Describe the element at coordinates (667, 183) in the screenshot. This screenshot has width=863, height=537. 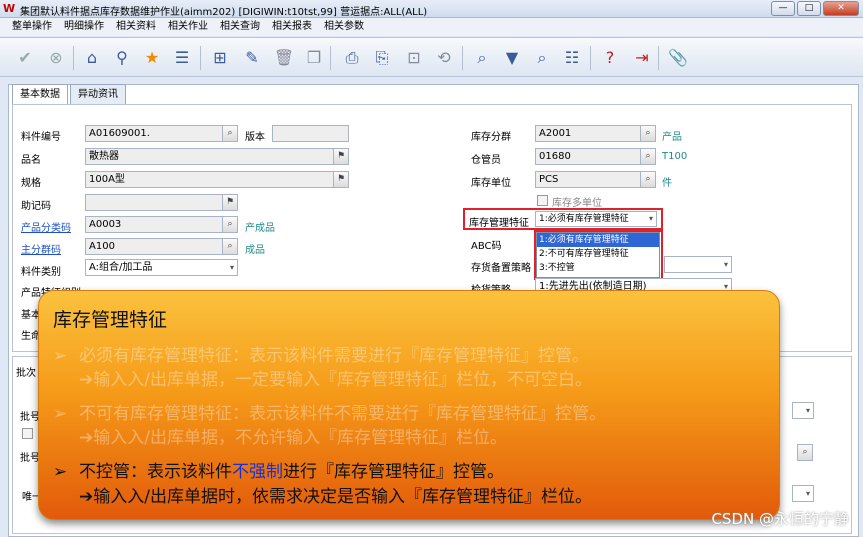
I see `stock-unit-desc: 件` at that location.